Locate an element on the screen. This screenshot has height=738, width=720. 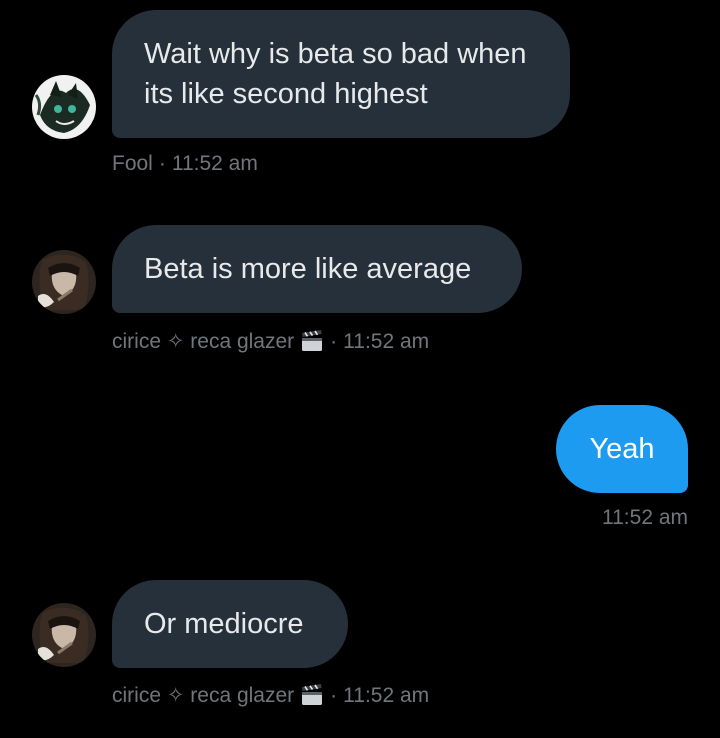
message-meta: 11:52 am is located at coordinates (645, 518).